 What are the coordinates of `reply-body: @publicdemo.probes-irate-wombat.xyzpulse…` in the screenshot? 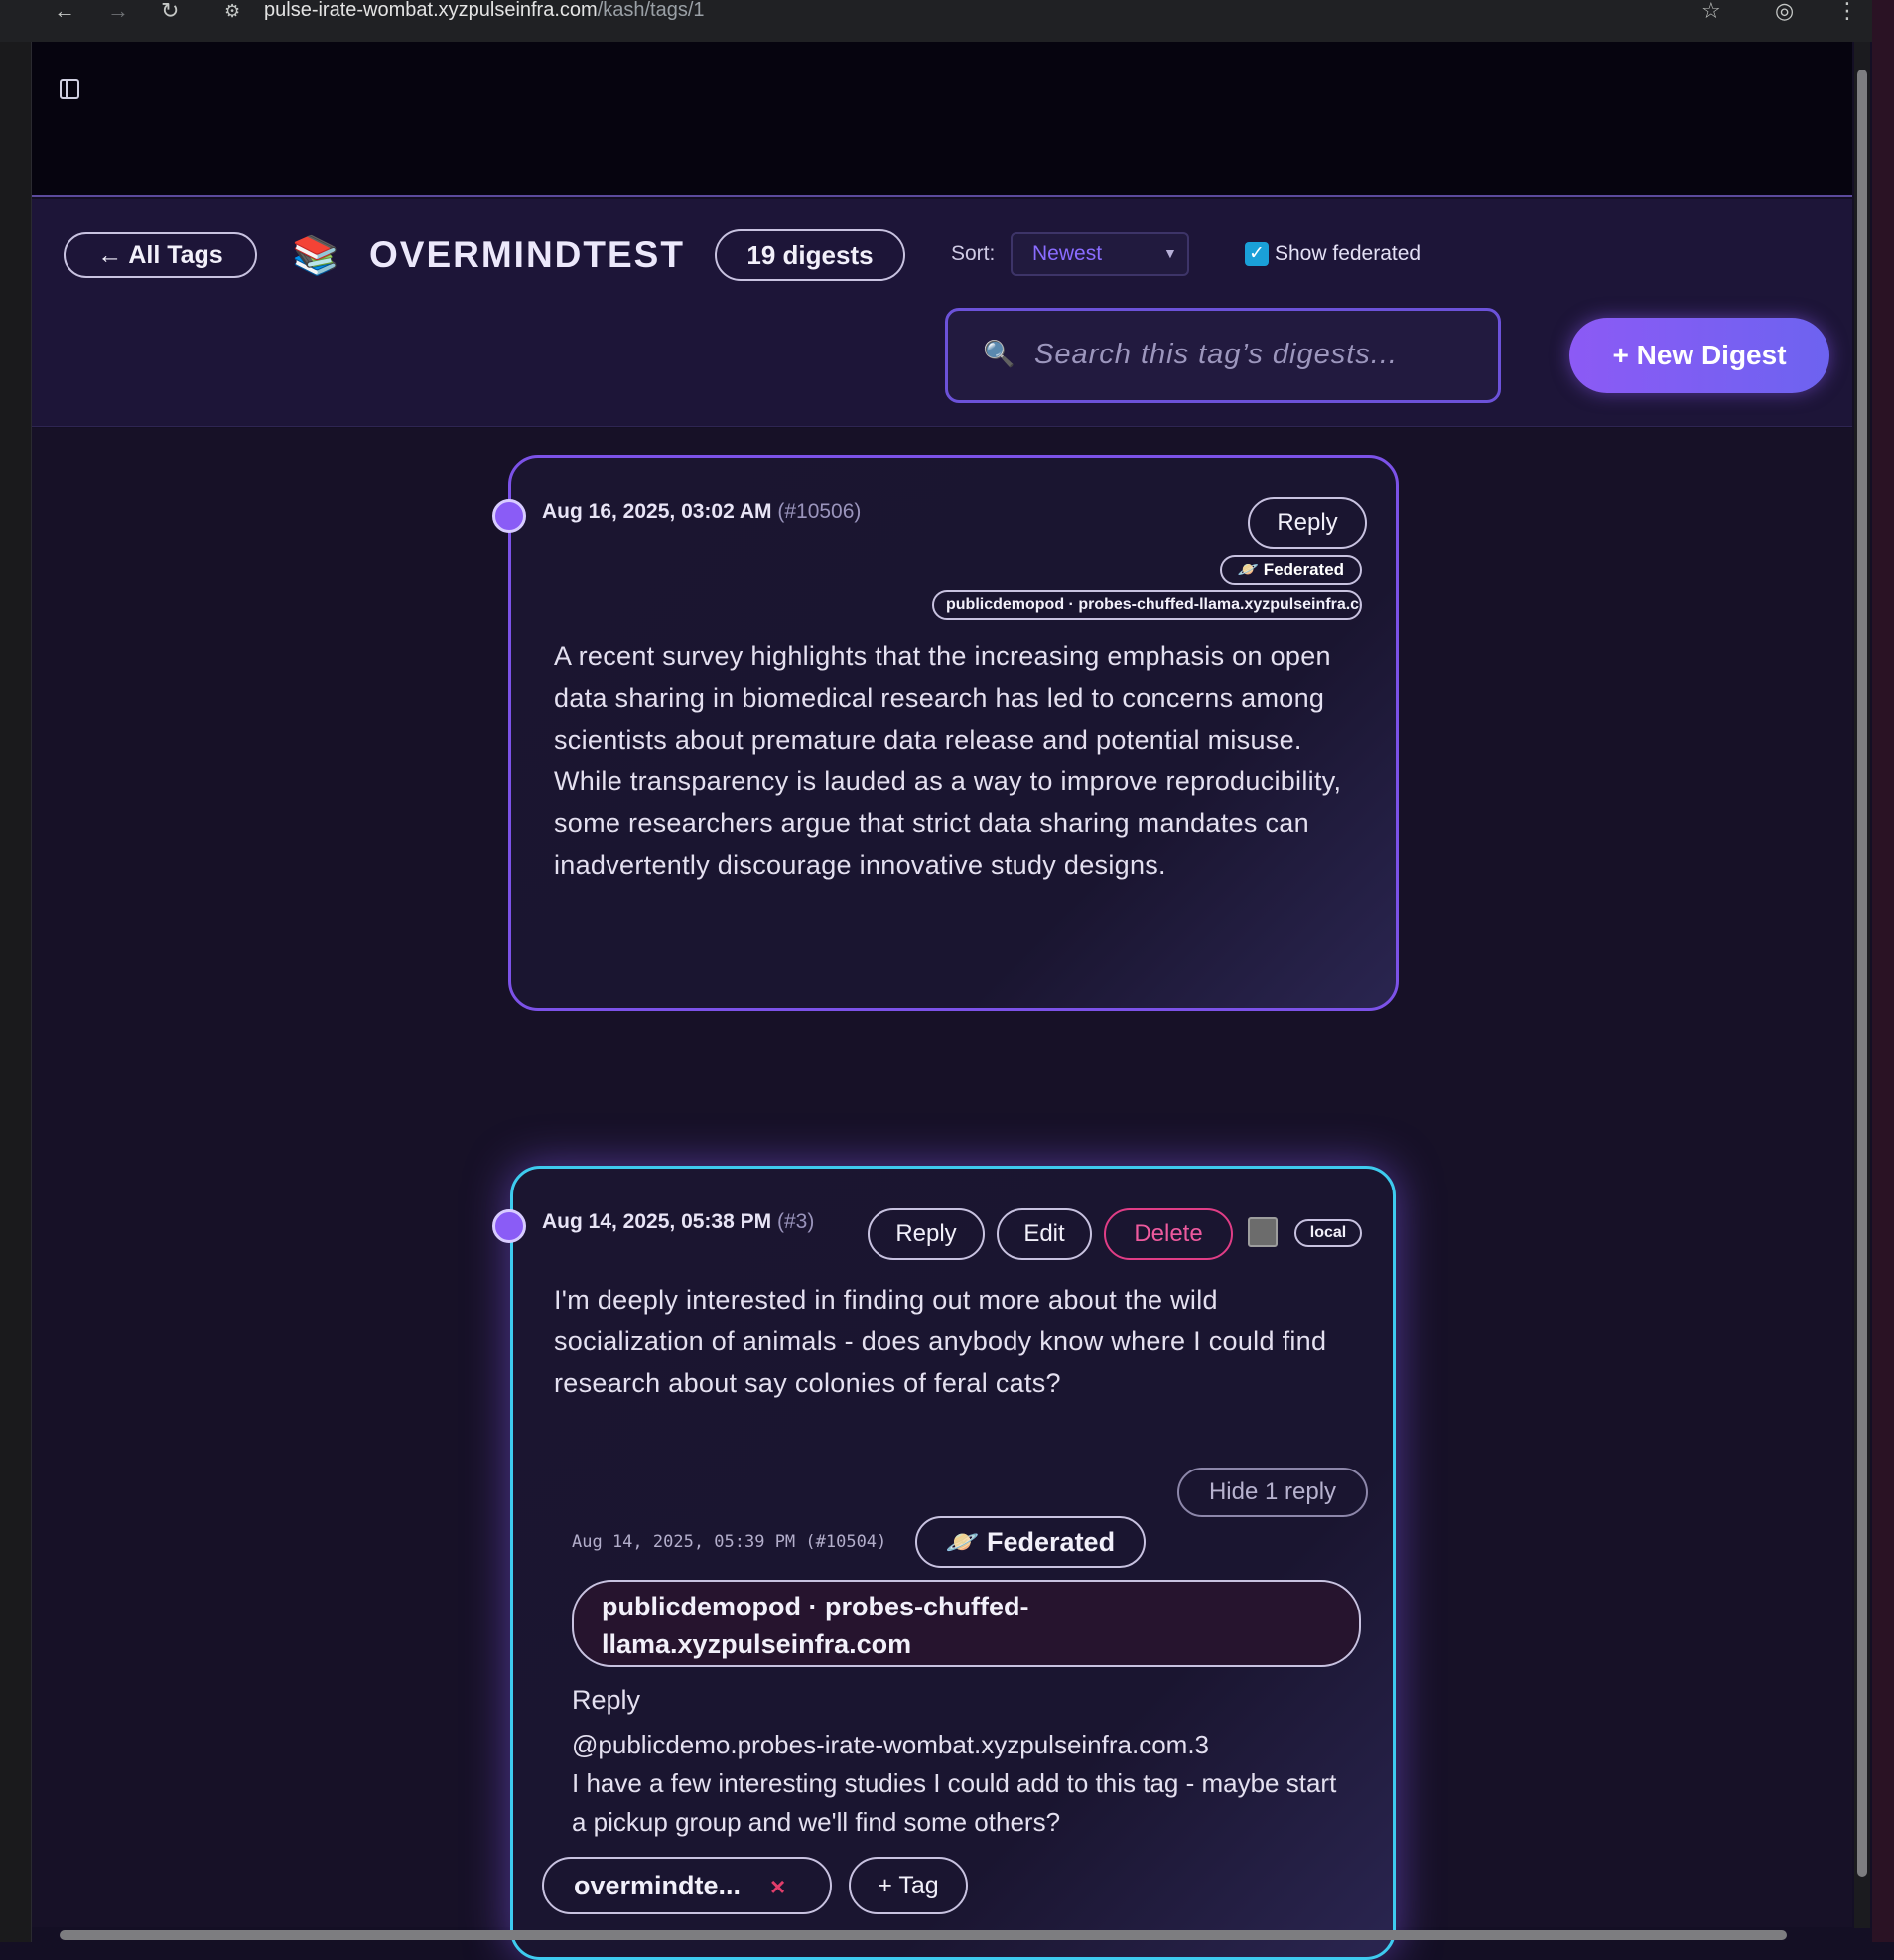 It's located at (964, 1784).